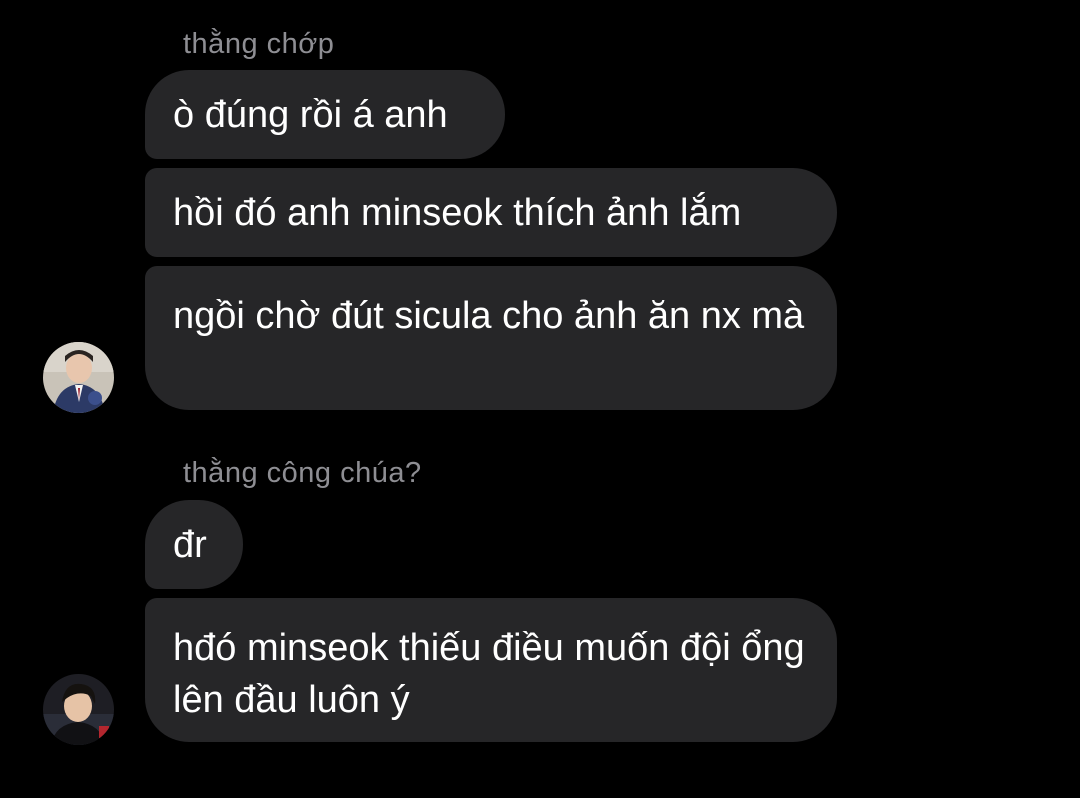 This screenshot has height=798, width=1080. What do you see at coordinates (310, 114) in the screenshot?
I see `message-text: ò đúng rồi á anh` at bounding box center [310, 114].